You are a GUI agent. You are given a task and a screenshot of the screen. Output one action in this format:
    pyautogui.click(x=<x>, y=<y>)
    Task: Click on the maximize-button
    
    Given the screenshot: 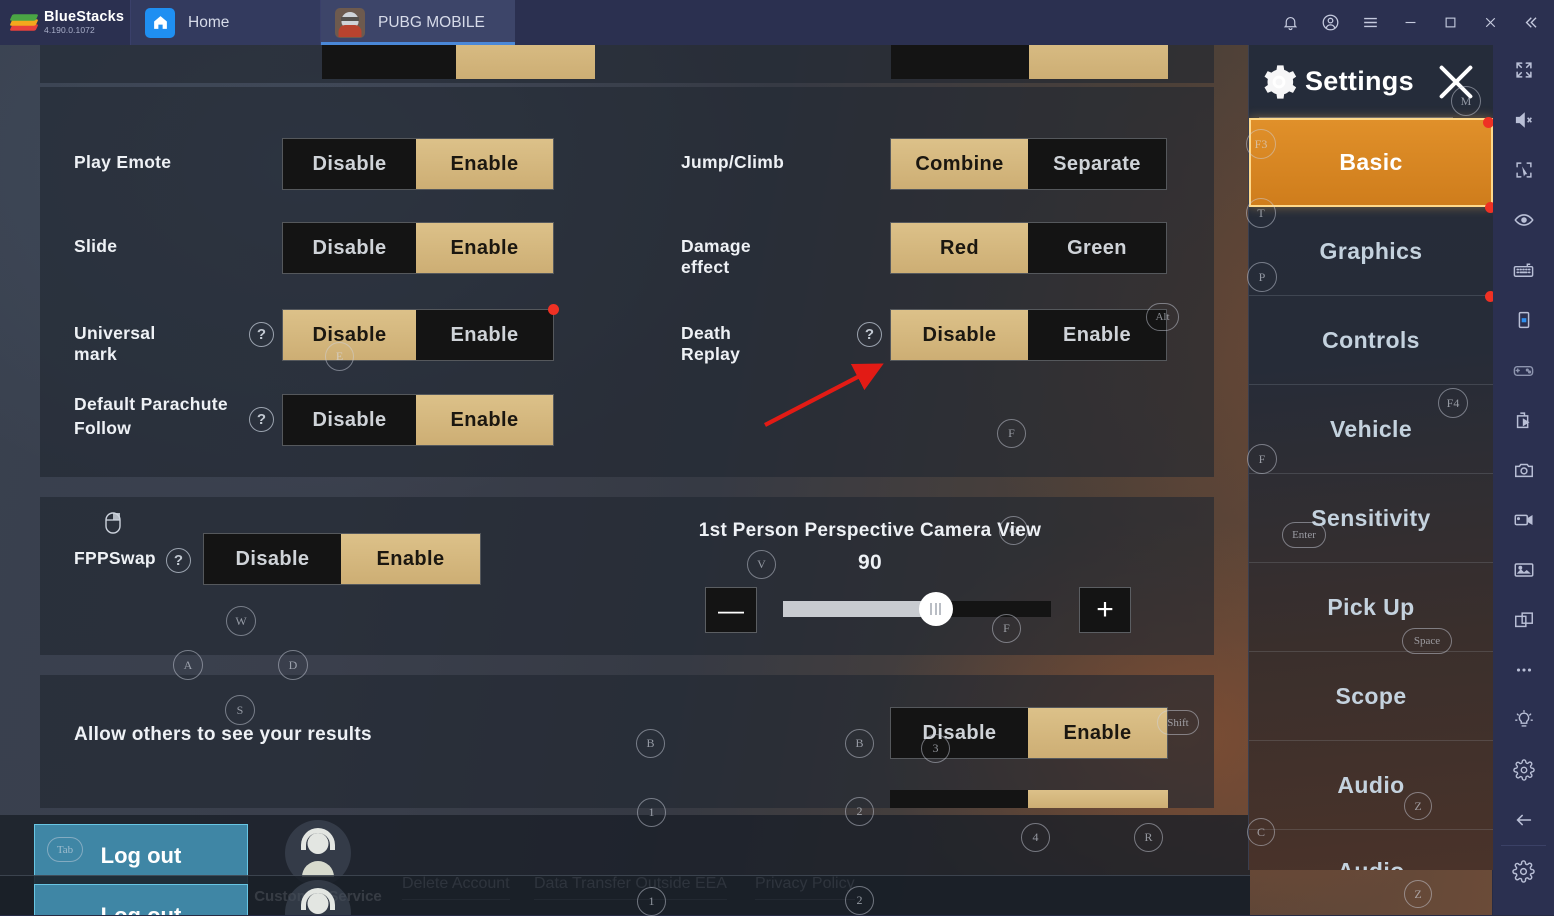 What is the action you would take?
    pyautogui.click(x=1450, y=22)
    